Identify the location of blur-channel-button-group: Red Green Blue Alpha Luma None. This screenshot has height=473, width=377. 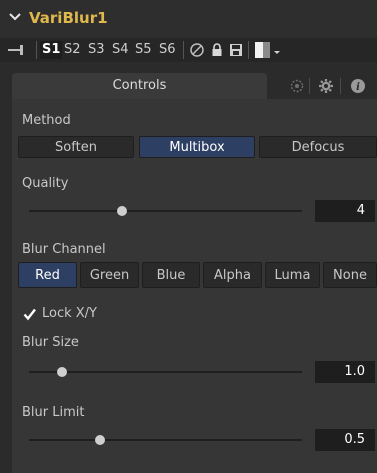
(197, 275).